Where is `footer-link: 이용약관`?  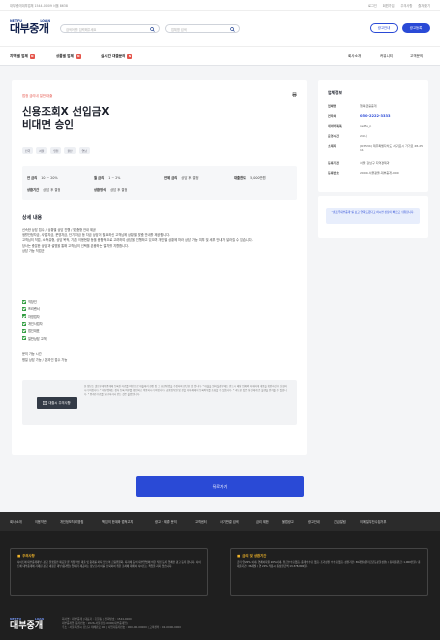
footer-link: 이용약관 is located at coordinates (41, 521).